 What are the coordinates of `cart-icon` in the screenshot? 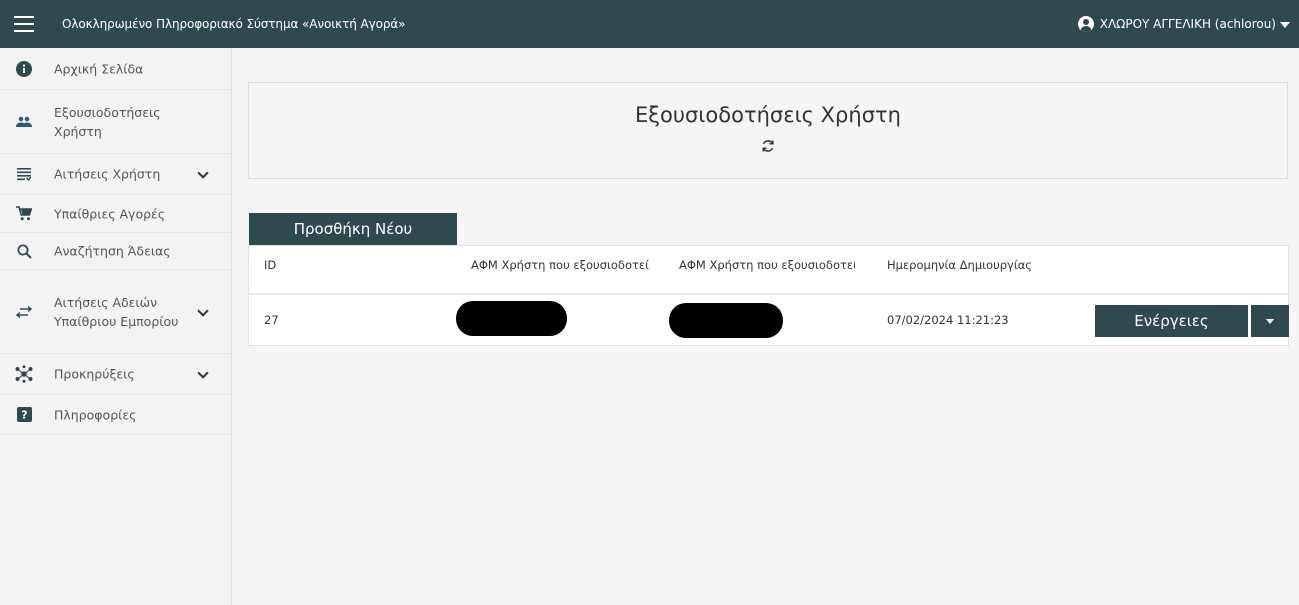 It's located at (24, 214).